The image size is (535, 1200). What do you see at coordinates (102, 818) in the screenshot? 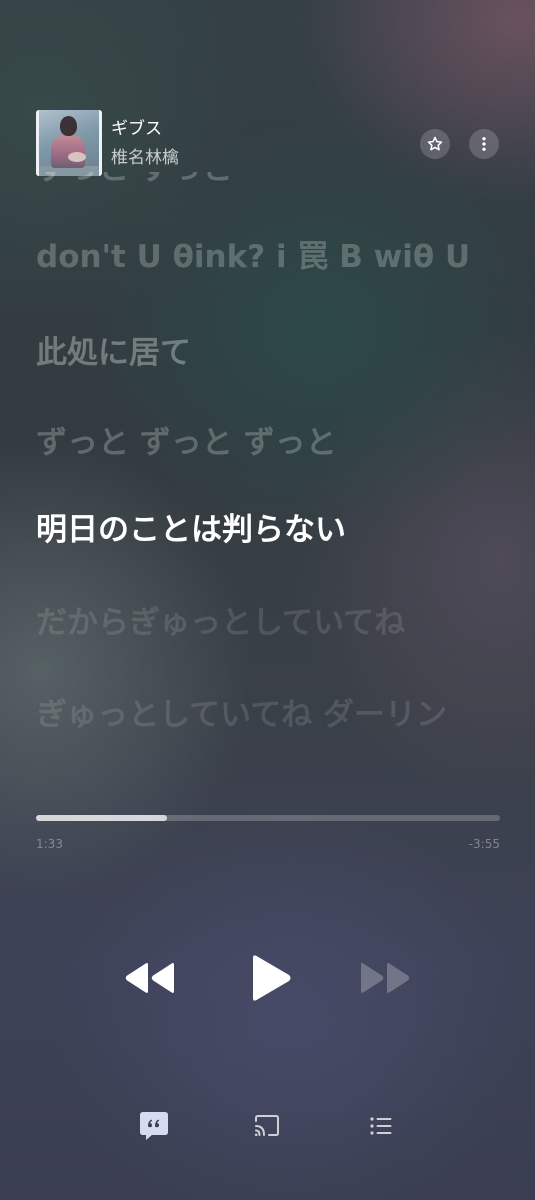
I see `progress-fill` at bounding box center [102, 818].